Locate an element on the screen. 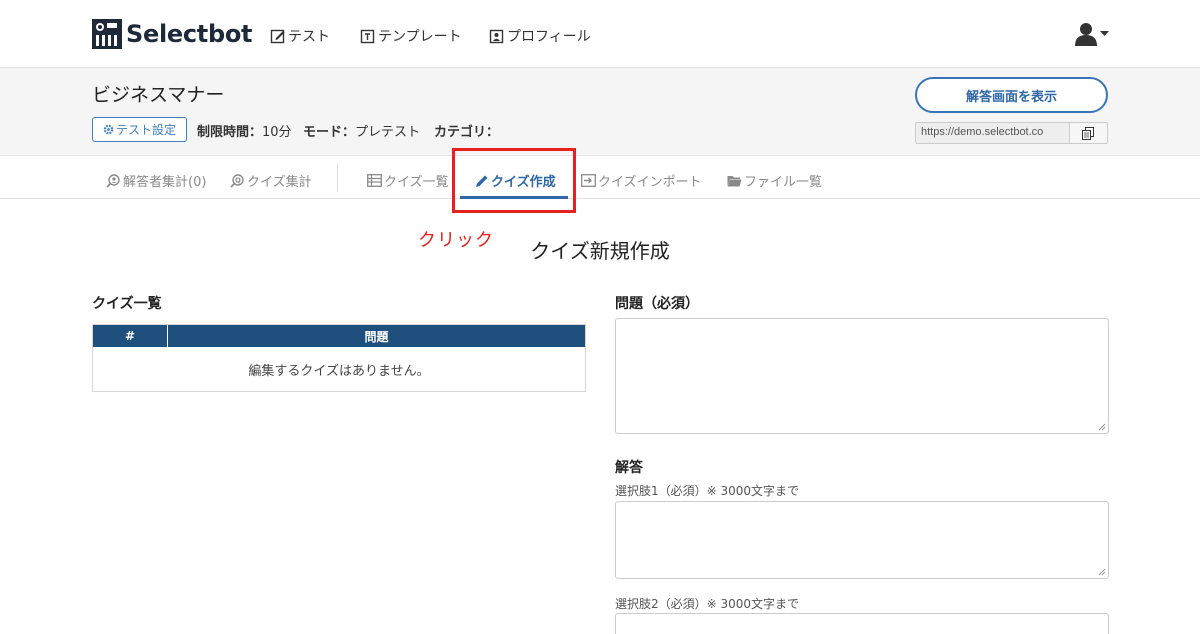 The image size is (1200, 634). time-limit-label: 制限時間： is located at coordinates (230, 132).